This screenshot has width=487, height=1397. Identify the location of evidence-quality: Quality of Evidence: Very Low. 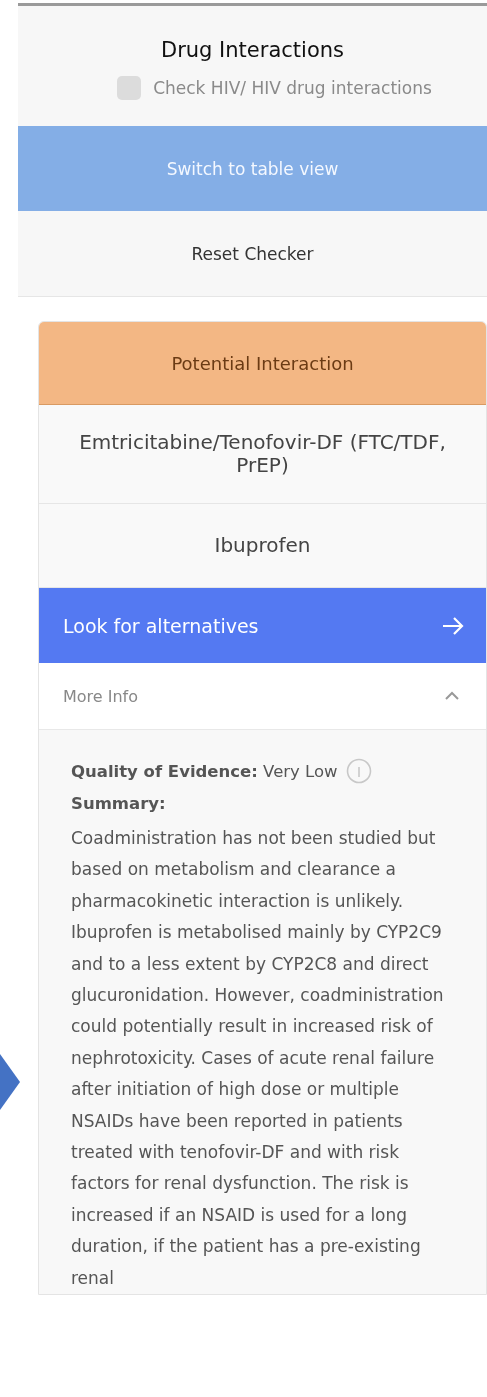
(204, 771).